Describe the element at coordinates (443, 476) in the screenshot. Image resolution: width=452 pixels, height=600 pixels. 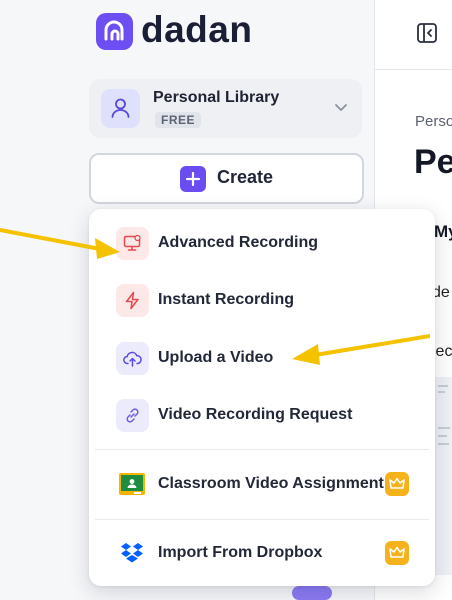
I see `video-thumbnail` at that location.